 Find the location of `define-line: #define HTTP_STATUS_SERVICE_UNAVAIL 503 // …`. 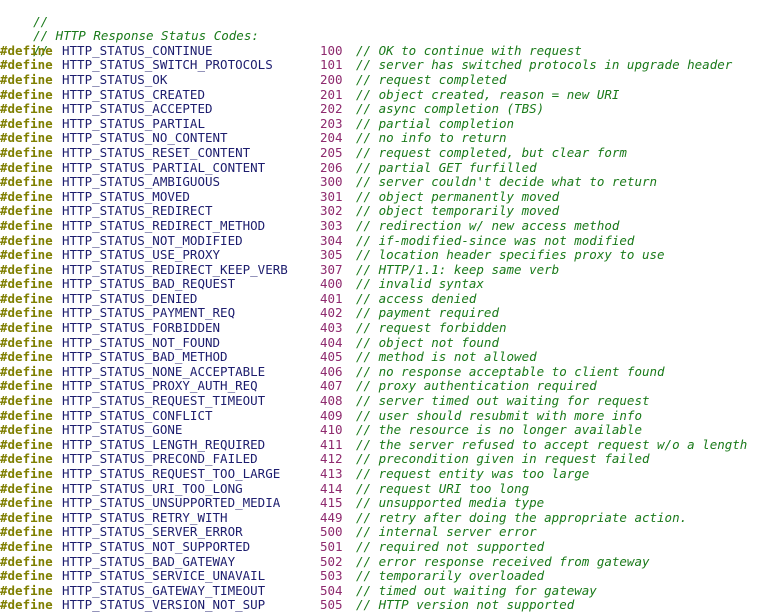

define-line: #define HTTP_STATUS_SERVICE_UNAVAIL 503 // … is located at coordinates (388, 576).